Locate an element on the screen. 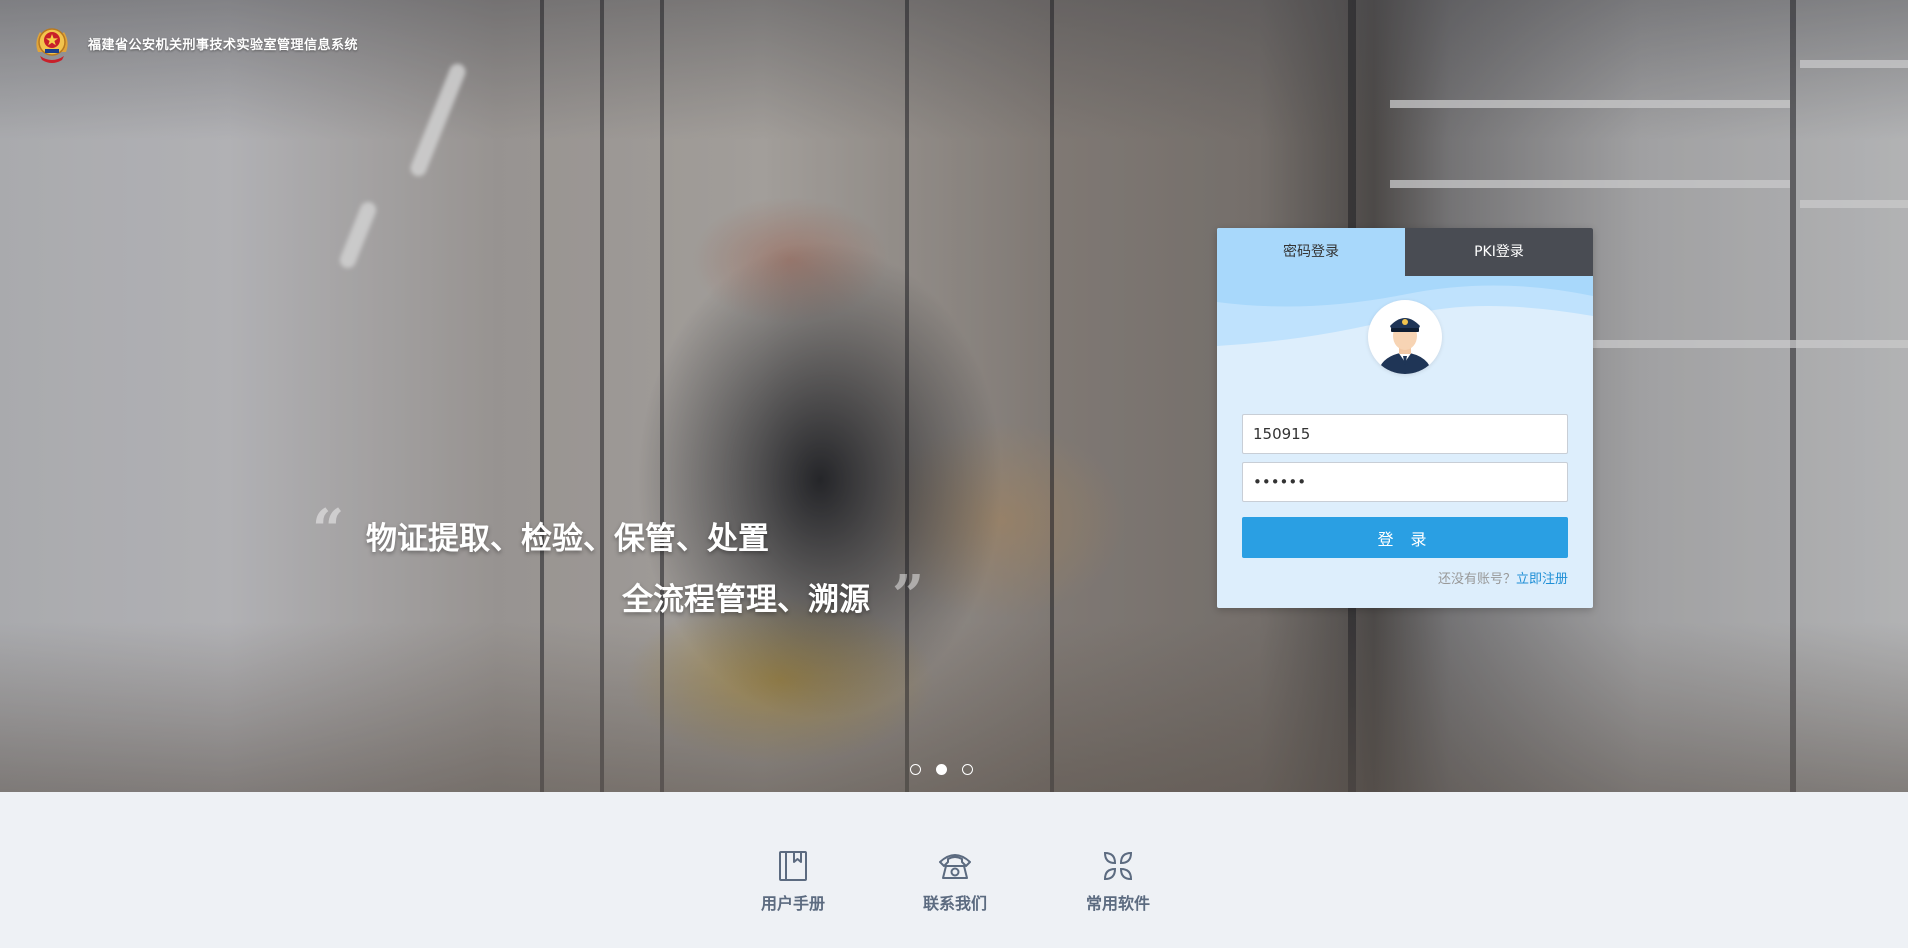 The image size is (1908, 948). user-manual-link: 用户手册 is located at coordinates (793, 882).